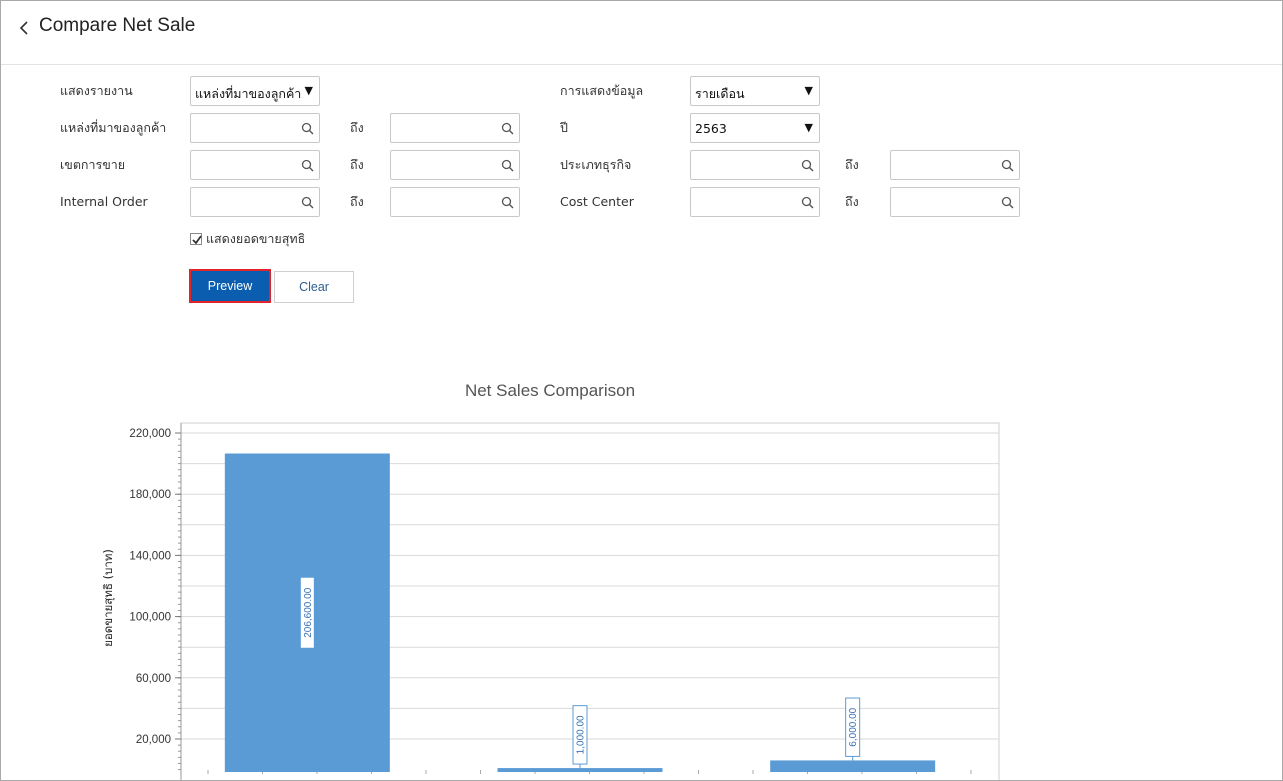 Image resolution: width=1283 pixels, height=781 pixels. I want to click on report-type-value: แหล่งที่มาของลูกค้า, so click(248, 93).